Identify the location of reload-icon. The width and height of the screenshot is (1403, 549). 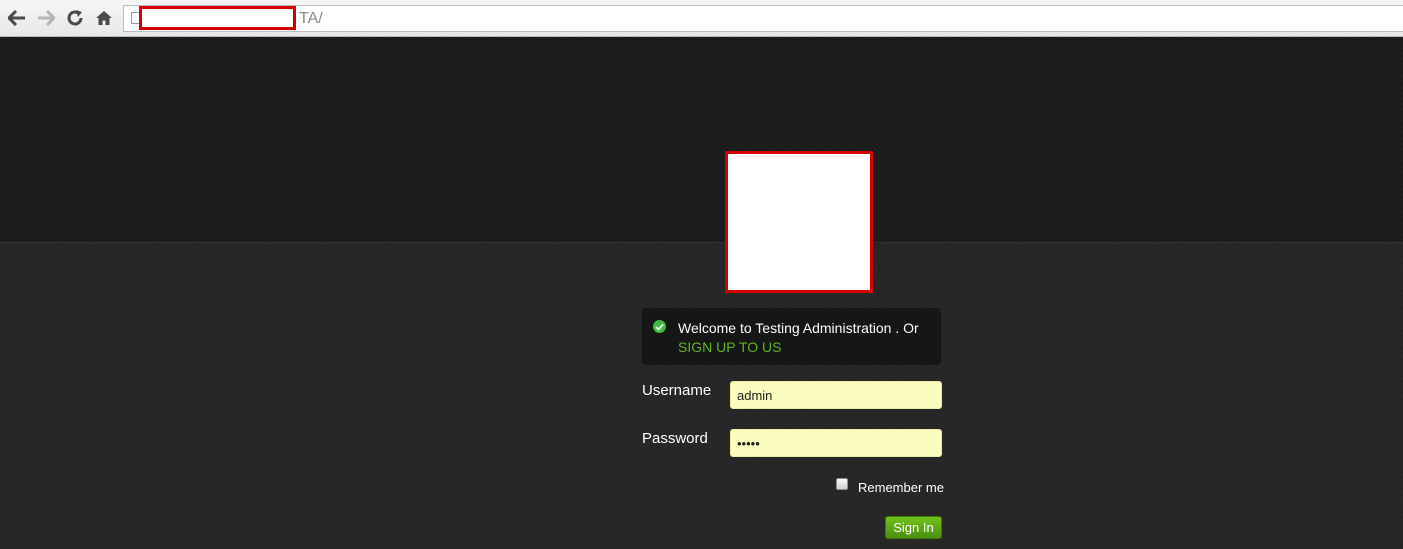
(75, 18).